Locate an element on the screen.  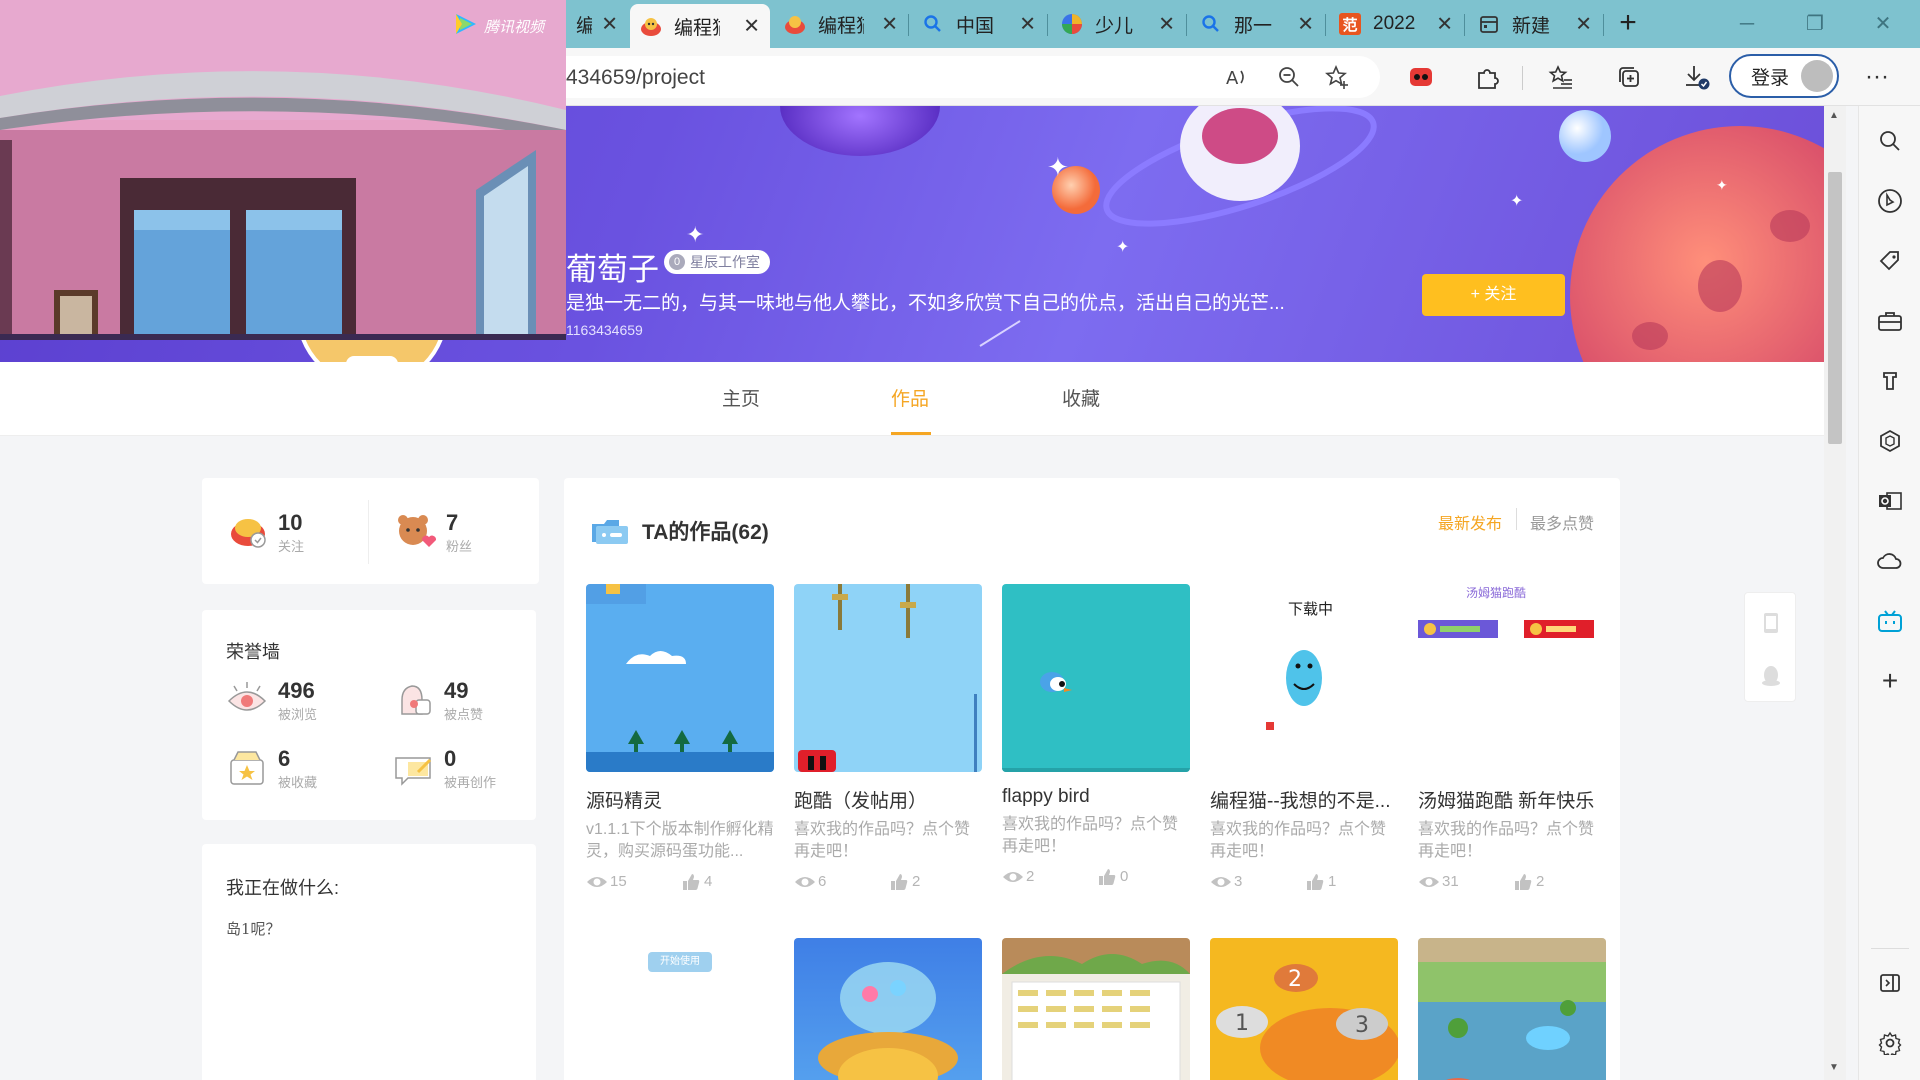
add-favorite-icon is located at coordinates (1337, 77).